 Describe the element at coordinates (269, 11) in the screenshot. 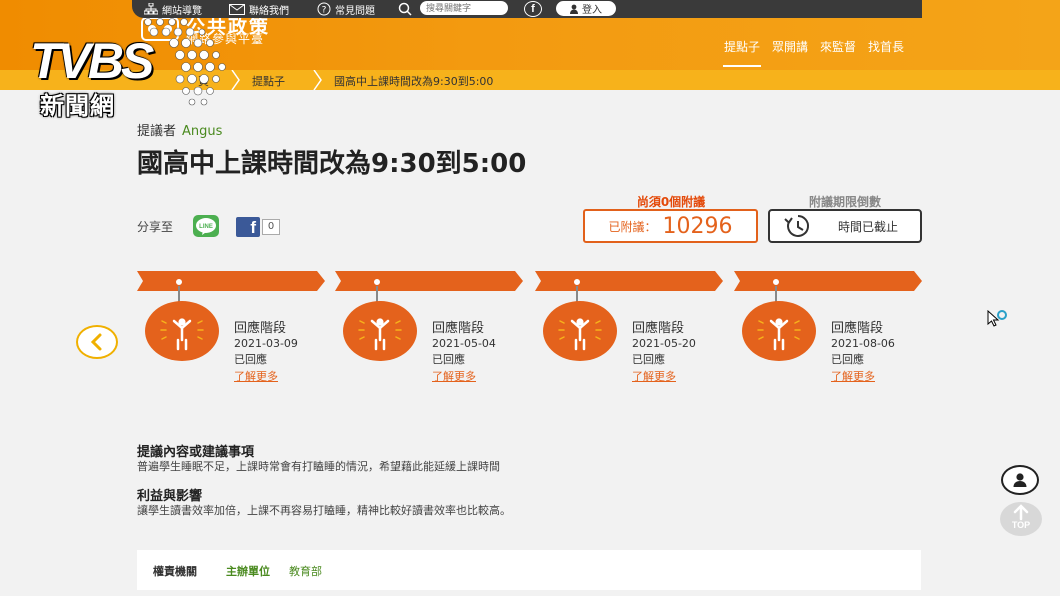

I see `contact-label: 聯絡我們` at that location.